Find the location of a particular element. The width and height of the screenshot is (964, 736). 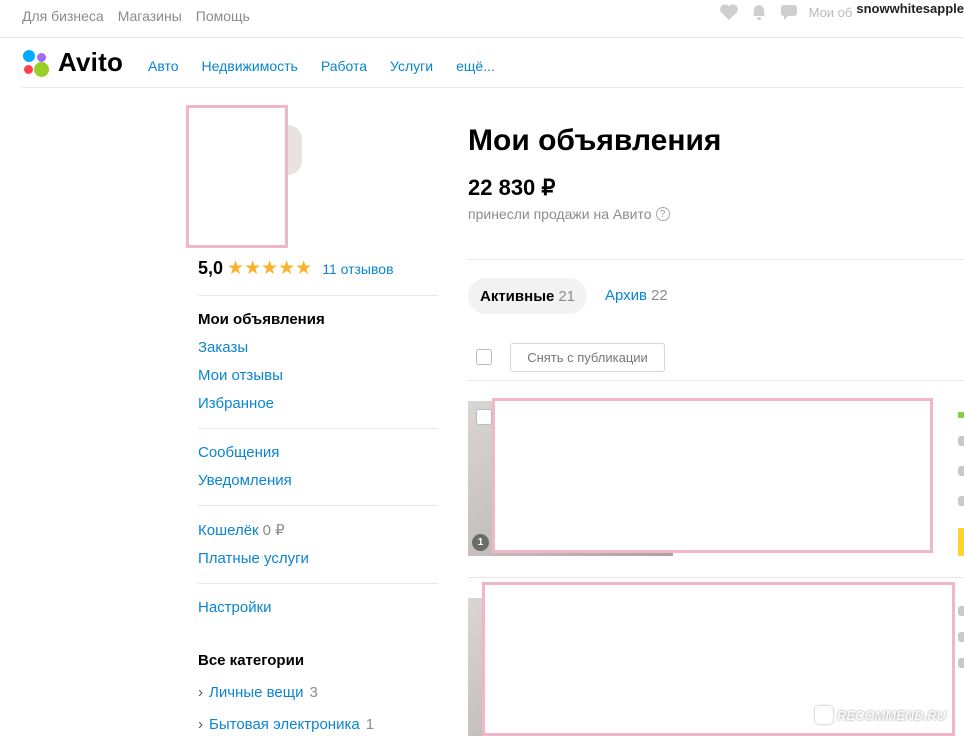

nav-item-jobs: Работа is located at coordinates (344, 66).